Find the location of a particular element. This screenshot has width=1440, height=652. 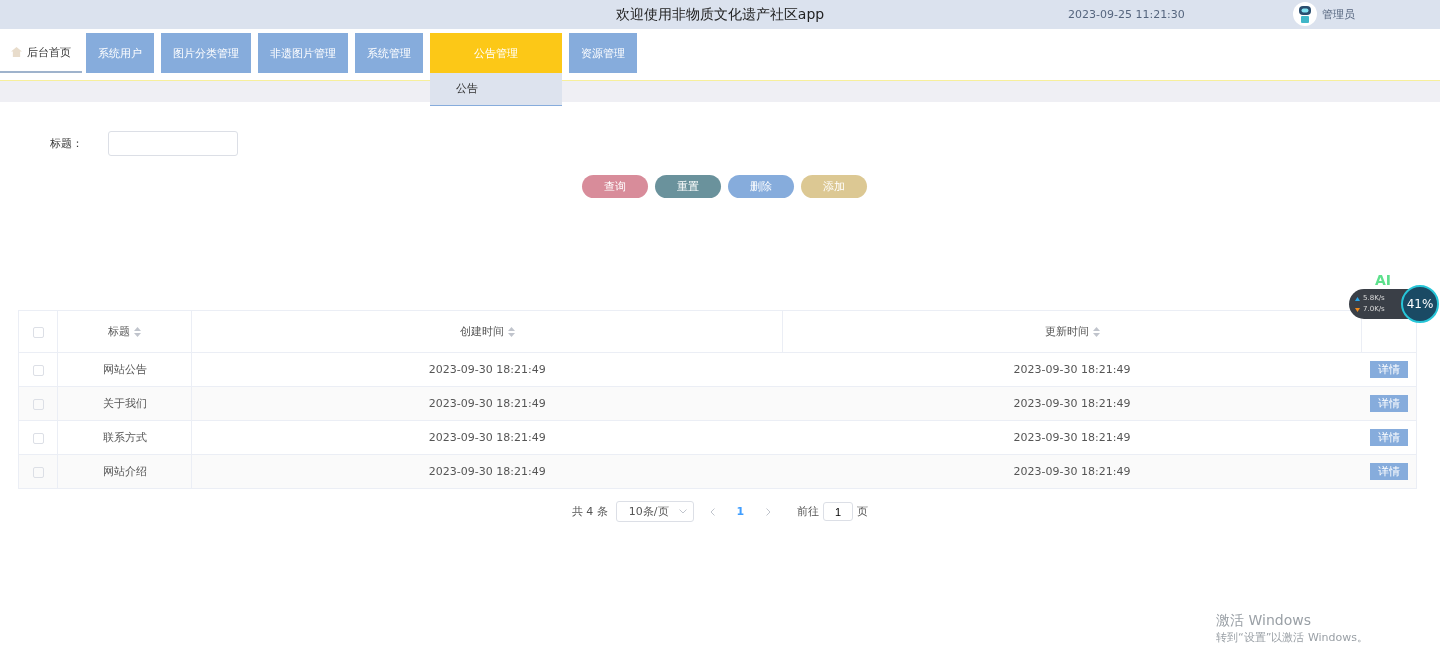

action-button: 查询 is located at coordinates (614, 186).